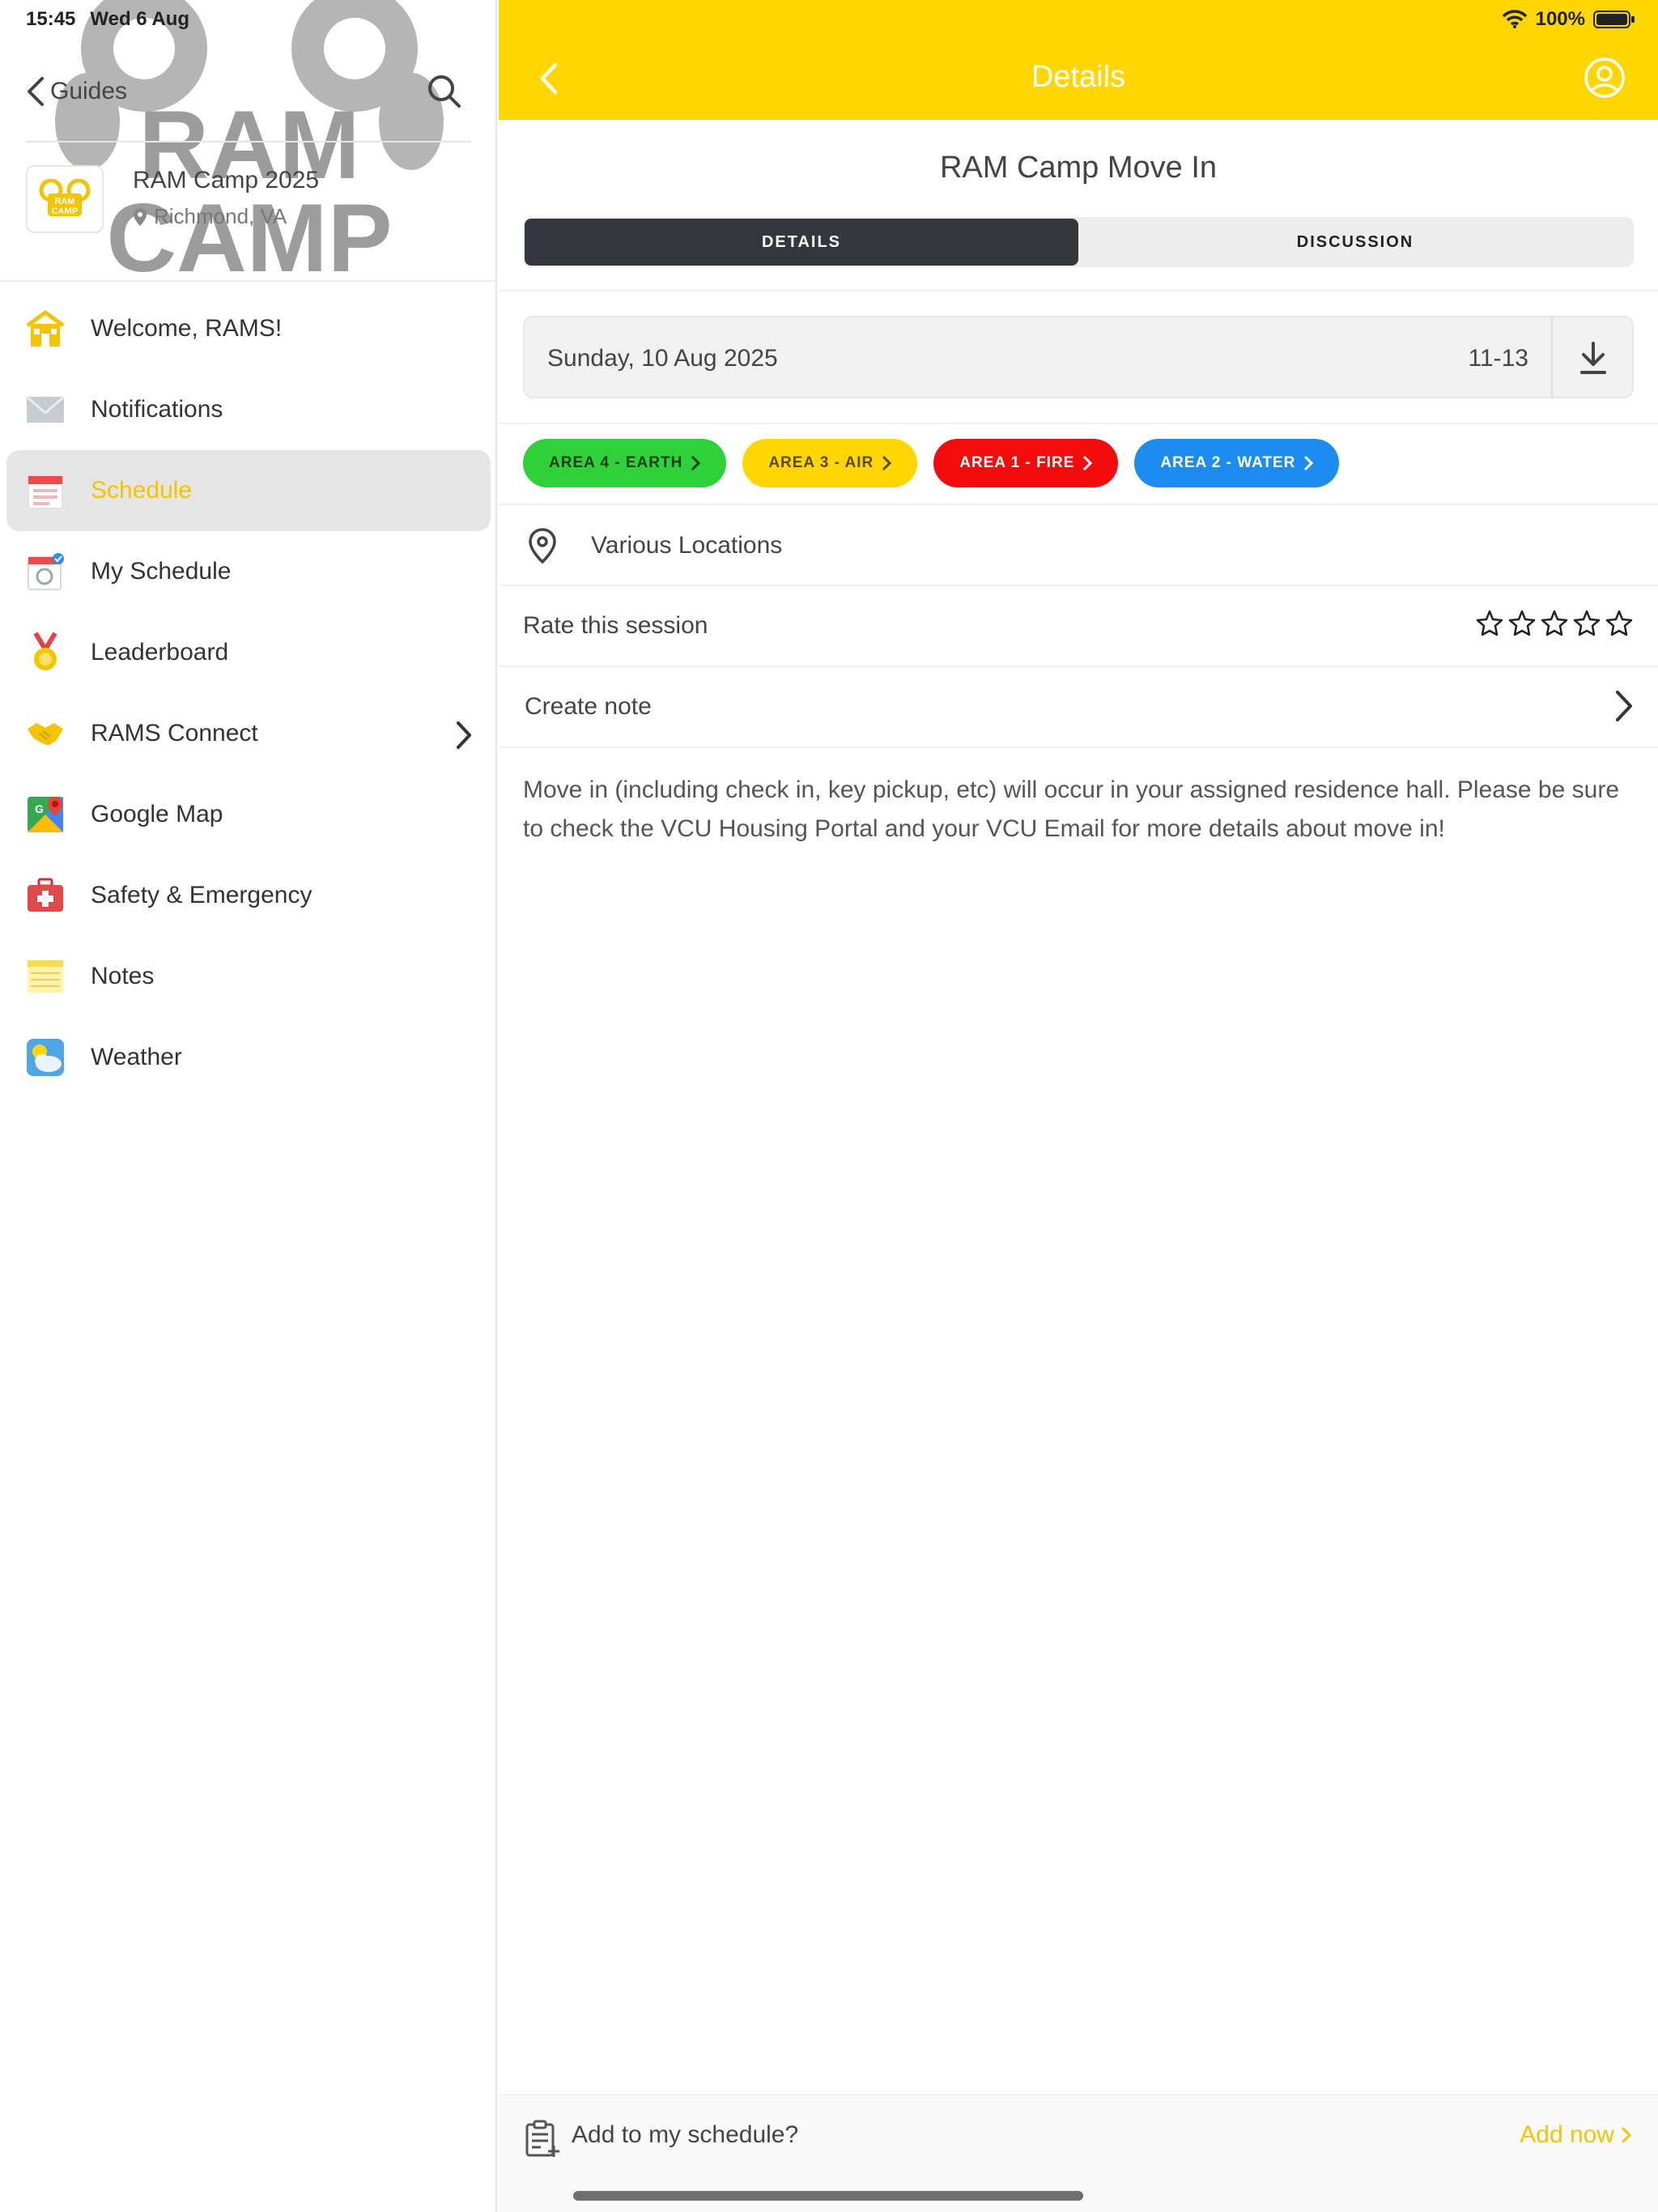  I want to click on wifi-icon, so click(1514, 19).